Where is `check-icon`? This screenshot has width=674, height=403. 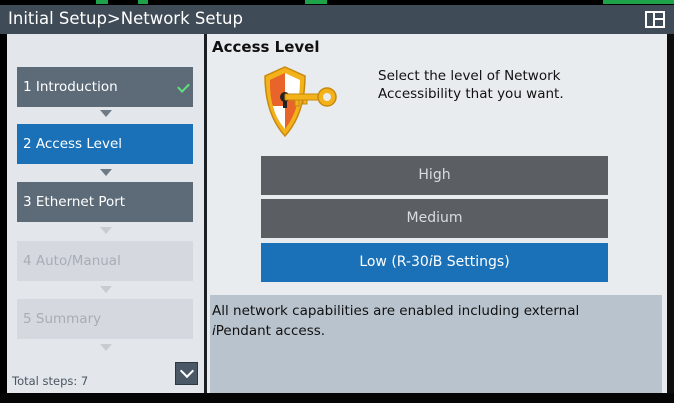
check-icon is located at coordinates (183, 86).